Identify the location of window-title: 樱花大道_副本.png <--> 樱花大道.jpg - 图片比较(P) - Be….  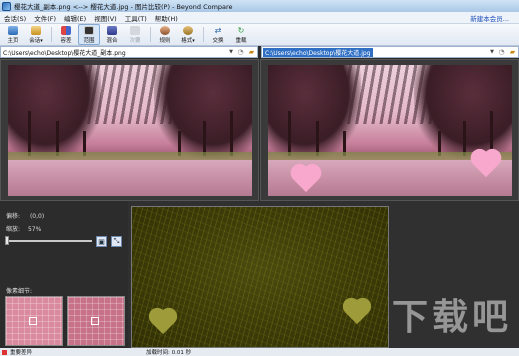
(123, 7).